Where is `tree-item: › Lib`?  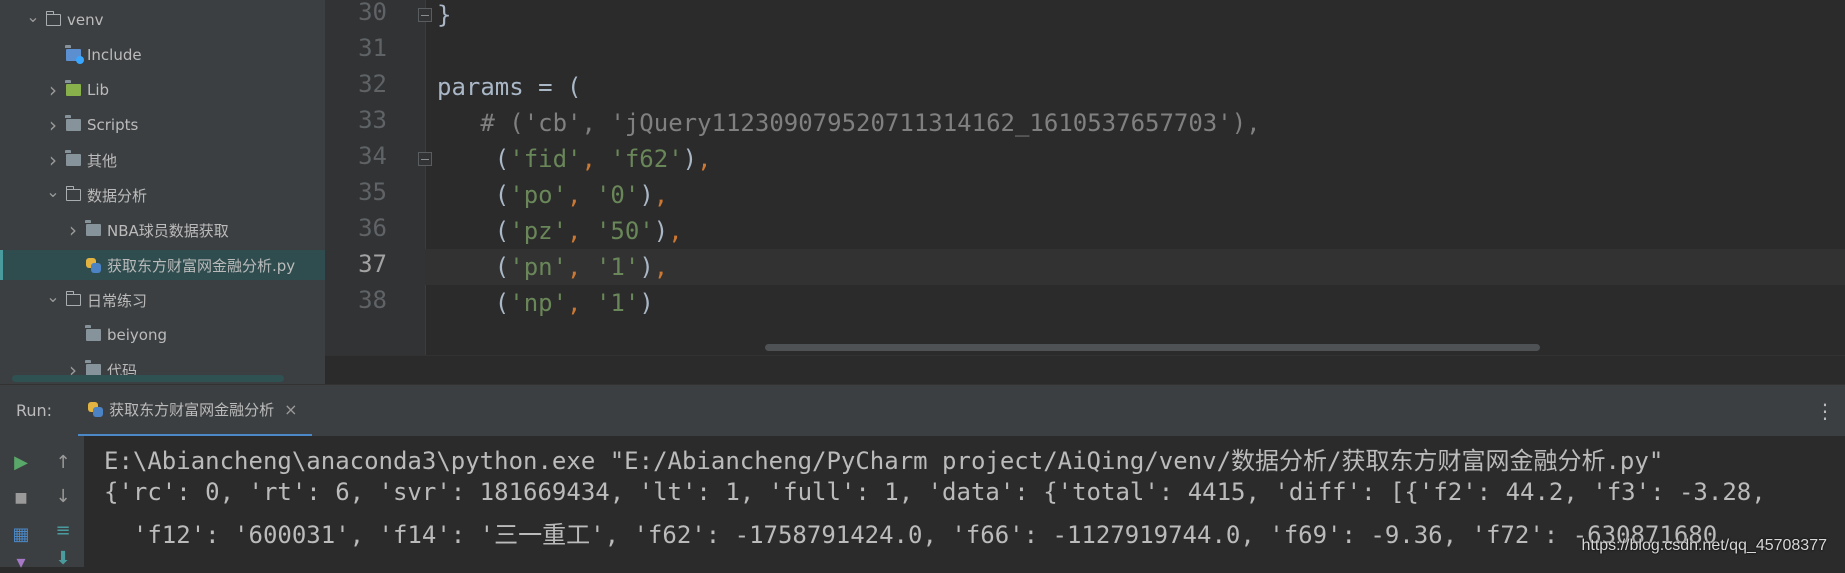
tree-item: › Lib is located at coordinates (162, 90).